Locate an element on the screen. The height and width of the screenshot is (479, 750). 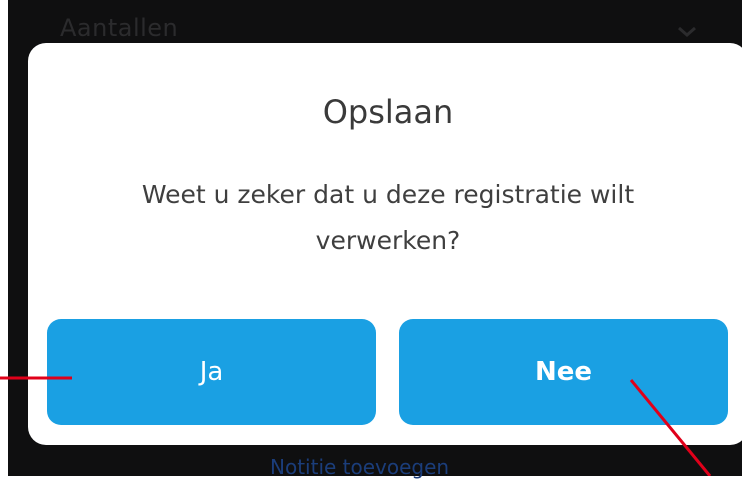
no-button: Nee is located at coordinates (563, 372).